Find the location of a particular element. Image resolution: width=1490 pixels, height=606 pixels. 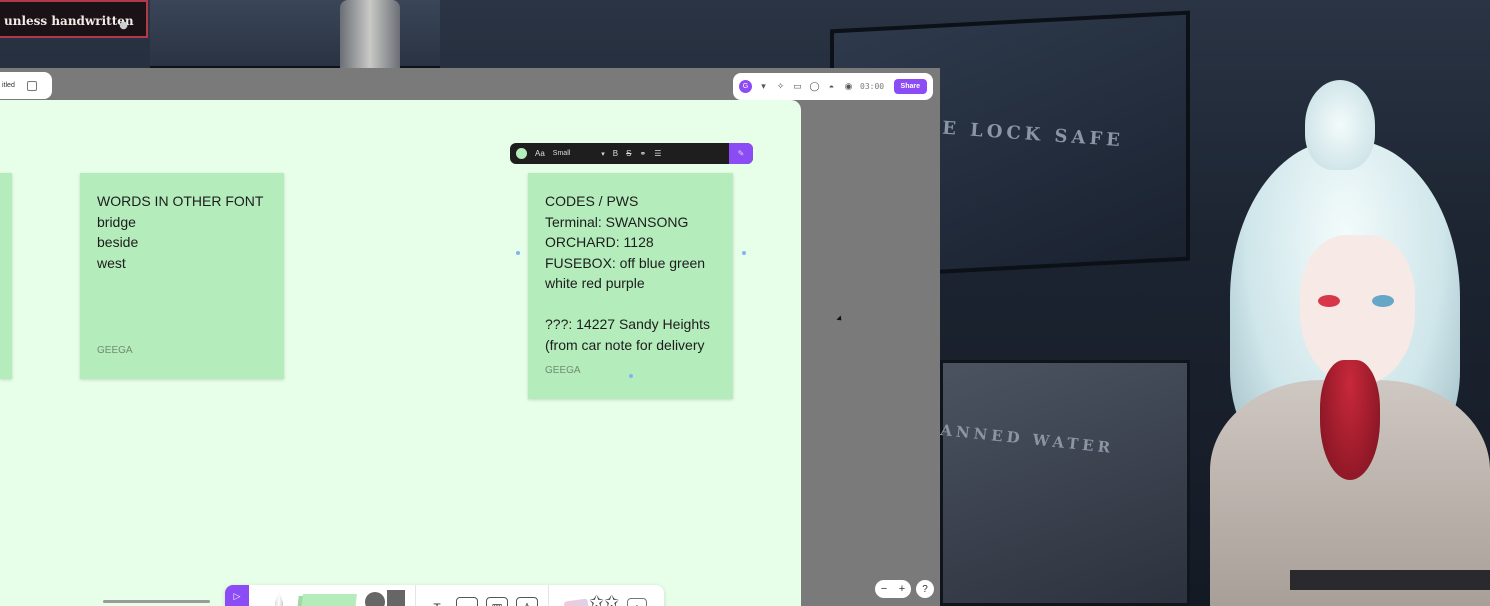

note-line: FUSEBOX: off blue green is located at coordinates (625, 262).